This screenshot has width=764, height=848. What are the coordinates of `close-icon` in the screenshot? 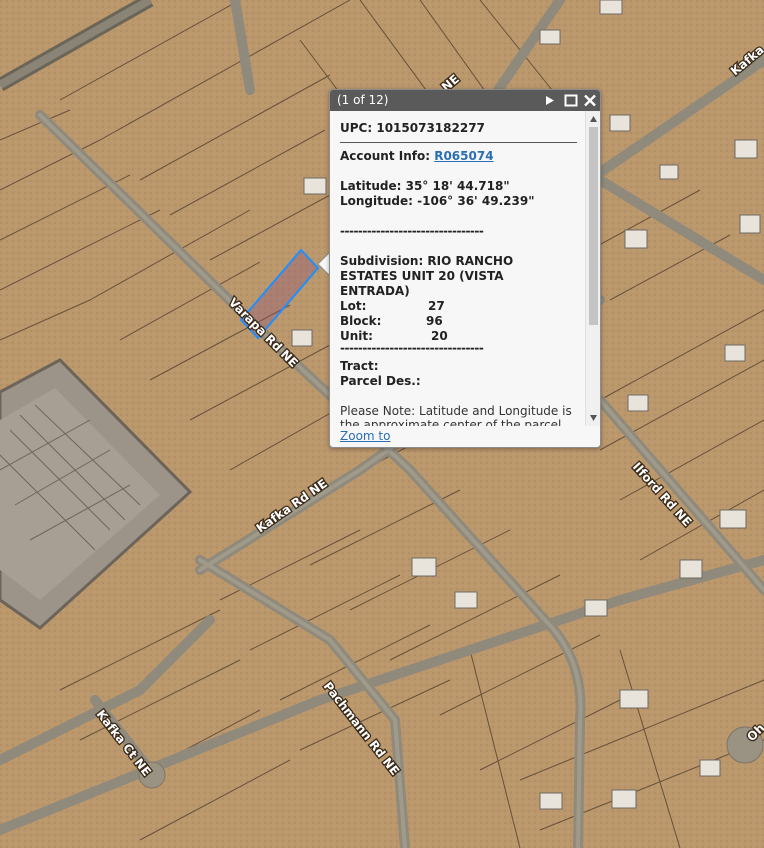 It's located at (590, 100).